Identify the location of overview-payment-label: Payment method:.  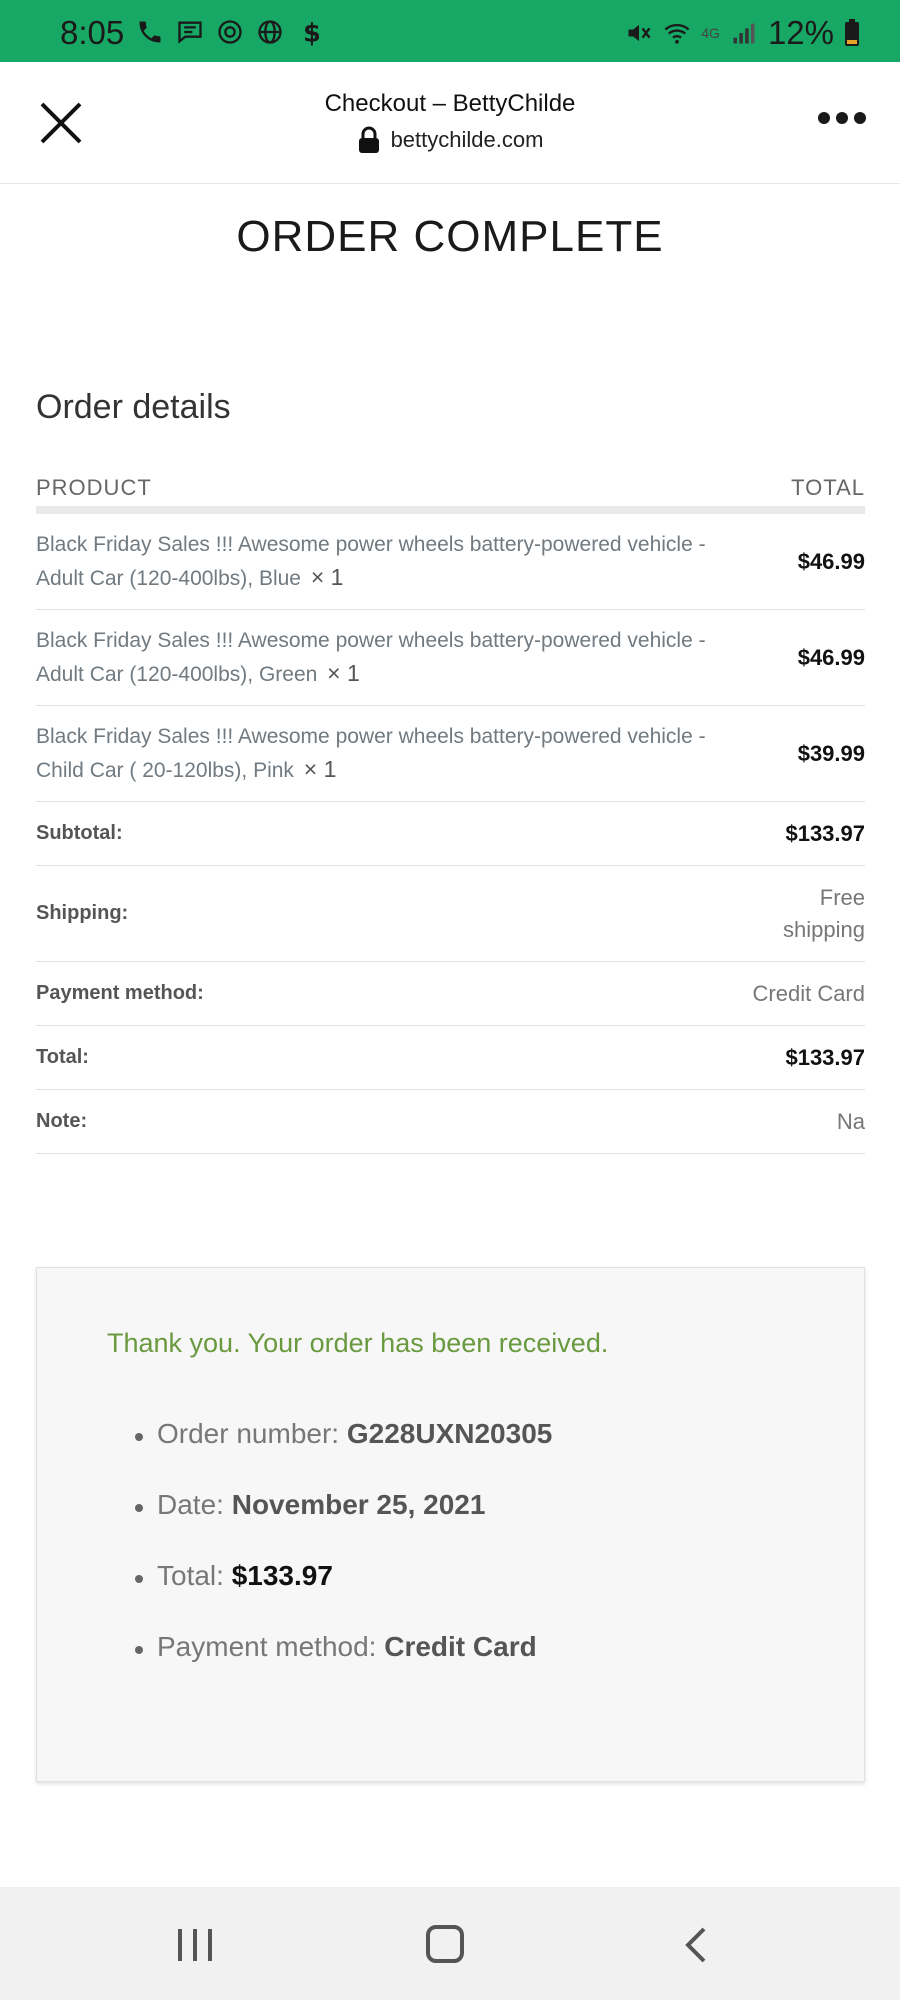
(267, 1646).